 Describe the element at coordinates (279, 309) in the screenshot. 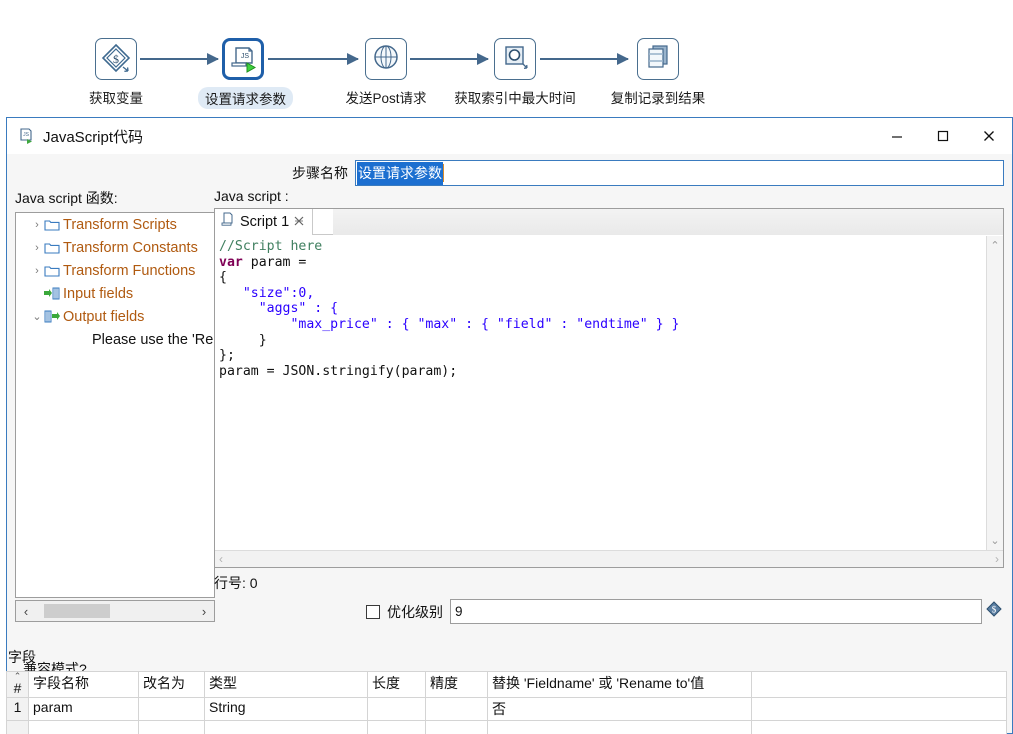

I see `code-line-aggs: "aggs" : {` at that location.